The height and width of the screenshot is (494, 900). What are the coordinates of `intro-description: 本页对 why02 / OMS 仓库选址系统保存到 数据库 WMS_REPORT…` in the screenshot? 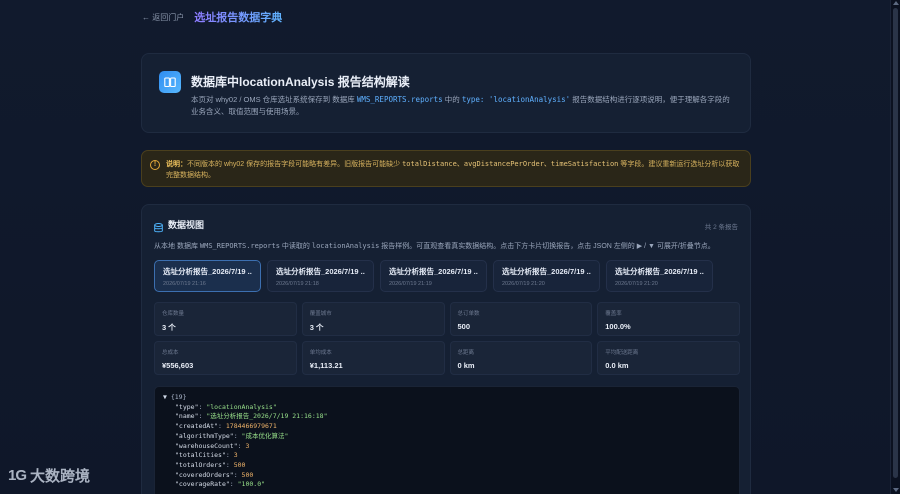 It's located at (460, 105).